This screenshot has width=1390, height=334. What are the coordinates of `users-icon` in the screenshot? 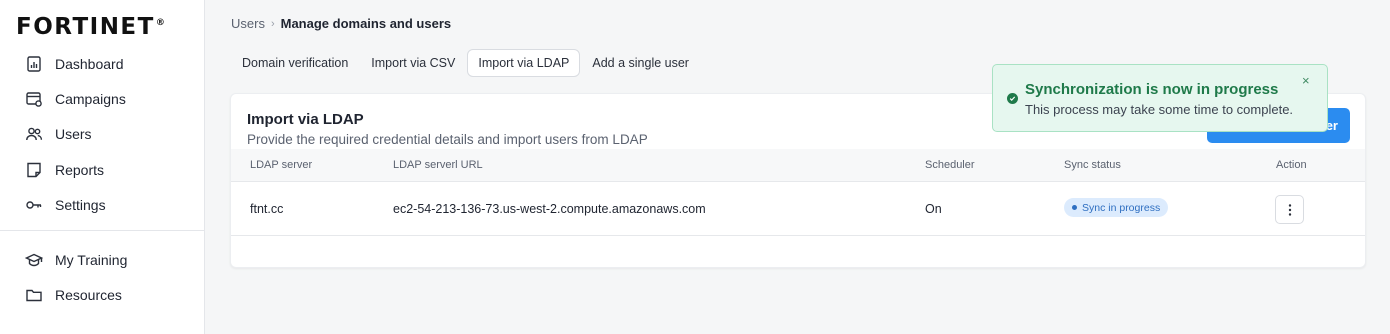 It's located at (34, 134).